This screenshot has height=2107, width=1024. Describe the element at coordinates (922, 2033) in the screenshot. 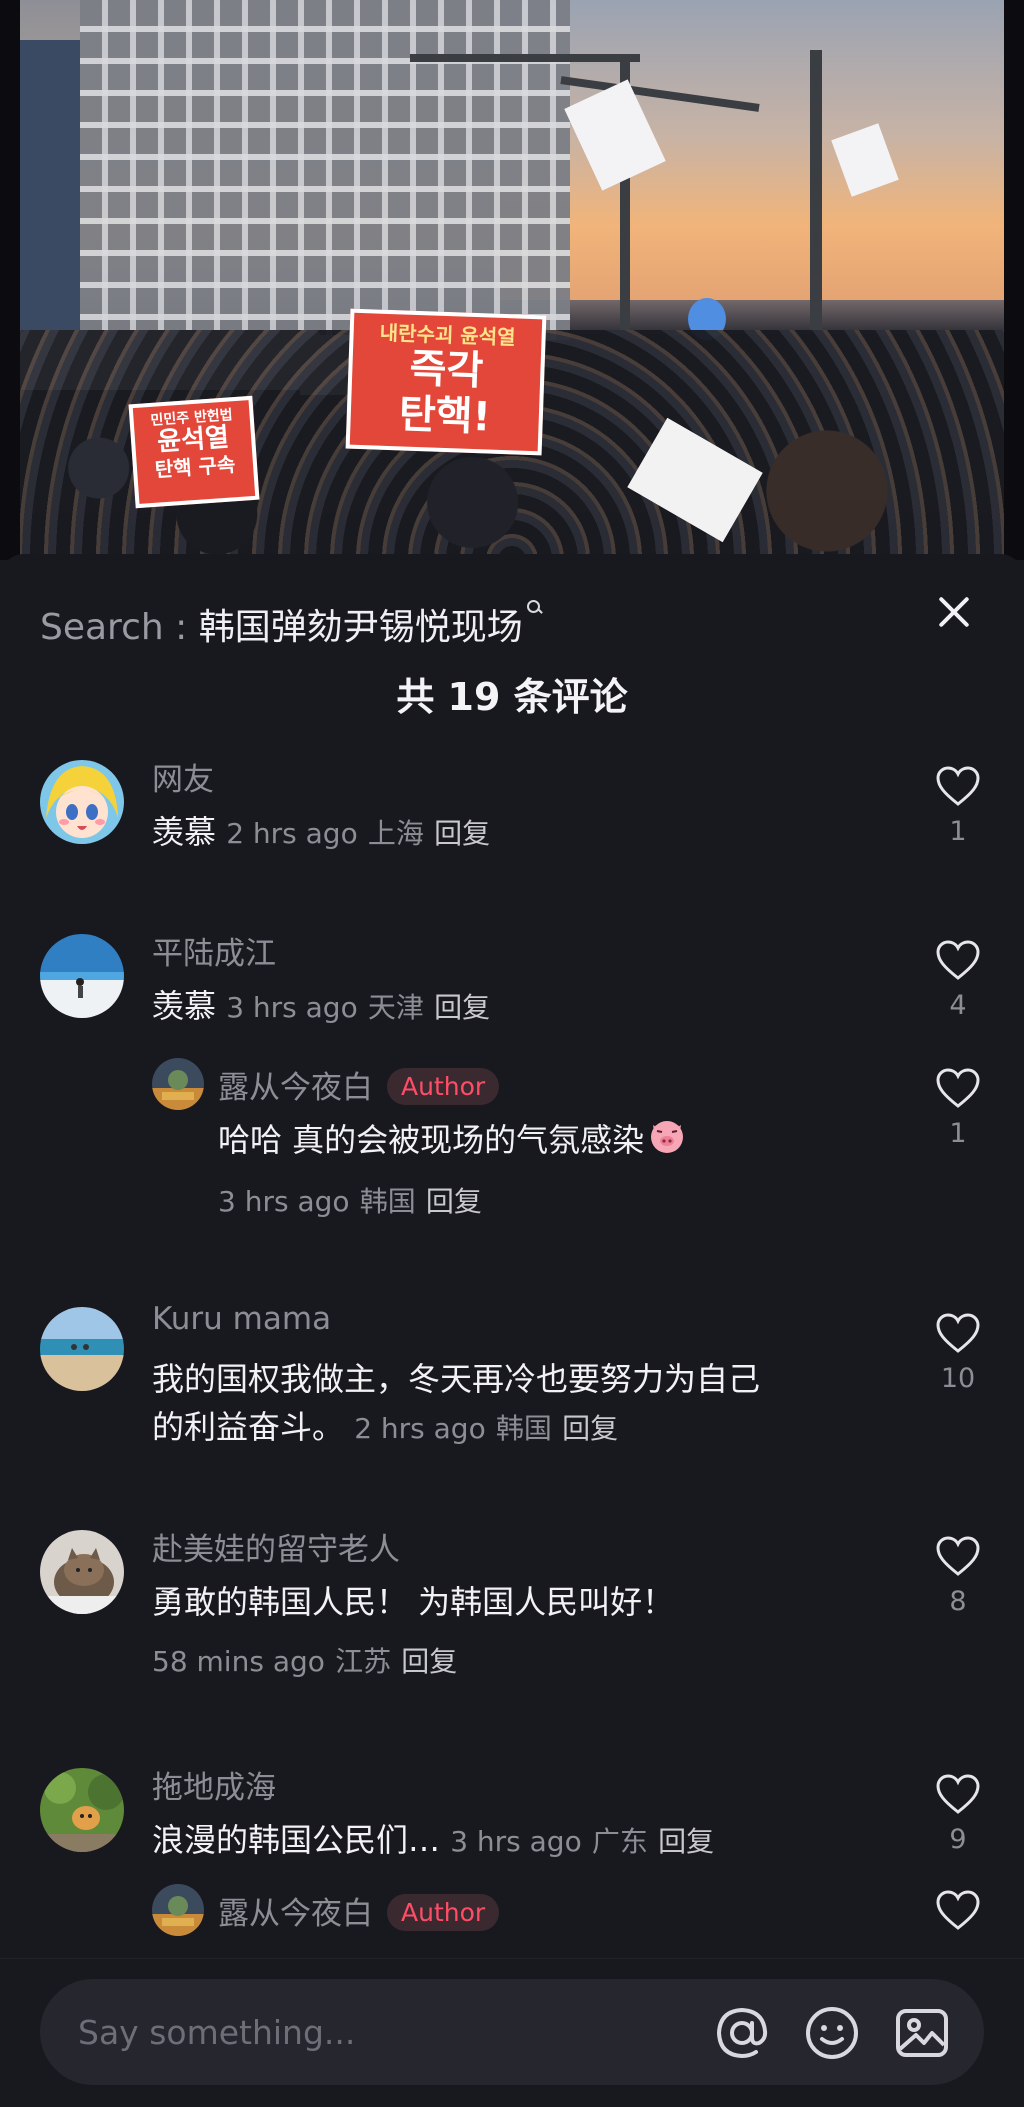

I see `image-icon` at that location.